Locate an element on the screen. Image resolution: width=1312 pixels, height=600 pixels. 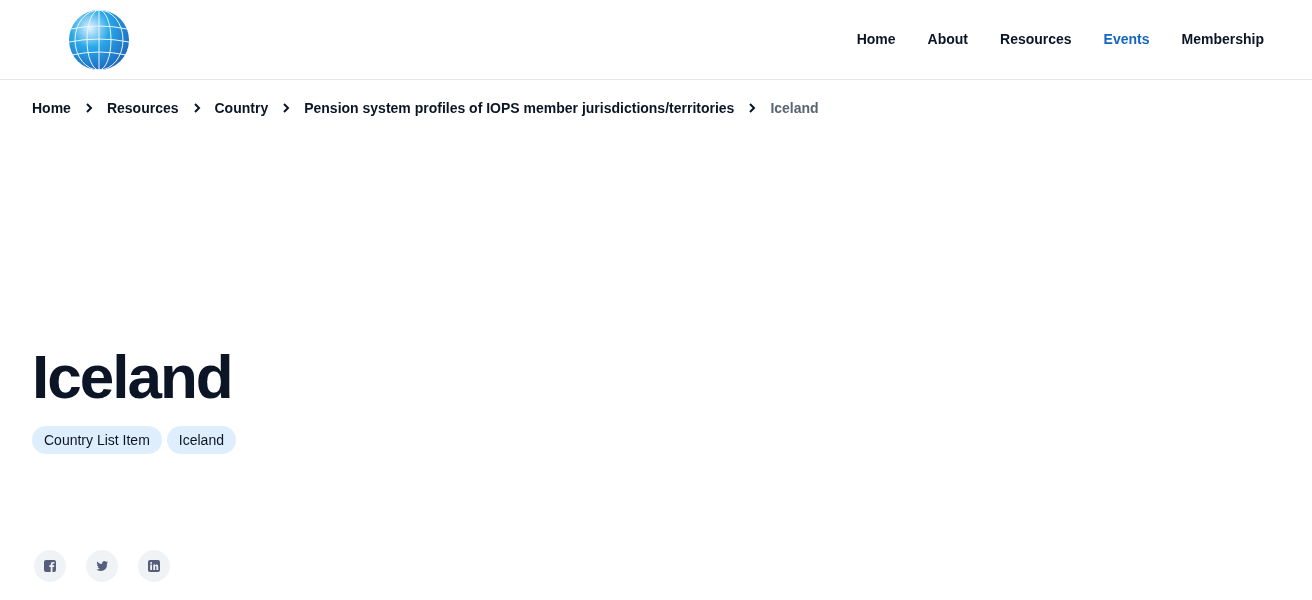
twitter-icon is located at coordinates (102, 566).